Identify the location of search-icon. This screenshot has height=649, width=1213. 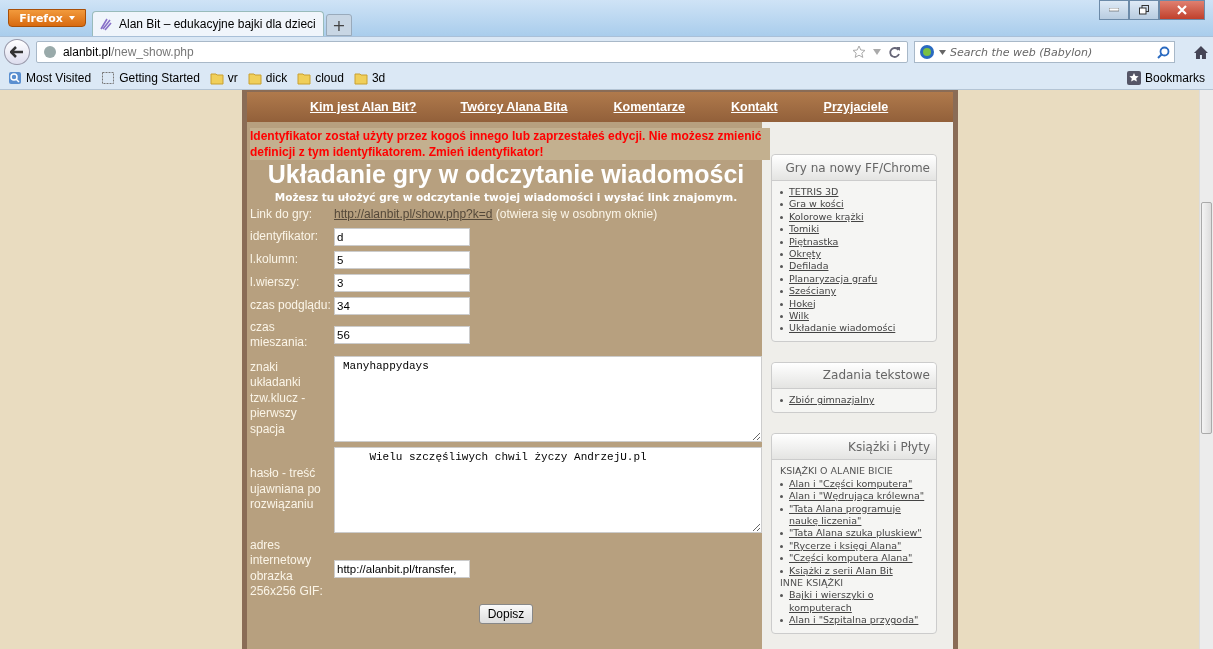
(1164, 52).